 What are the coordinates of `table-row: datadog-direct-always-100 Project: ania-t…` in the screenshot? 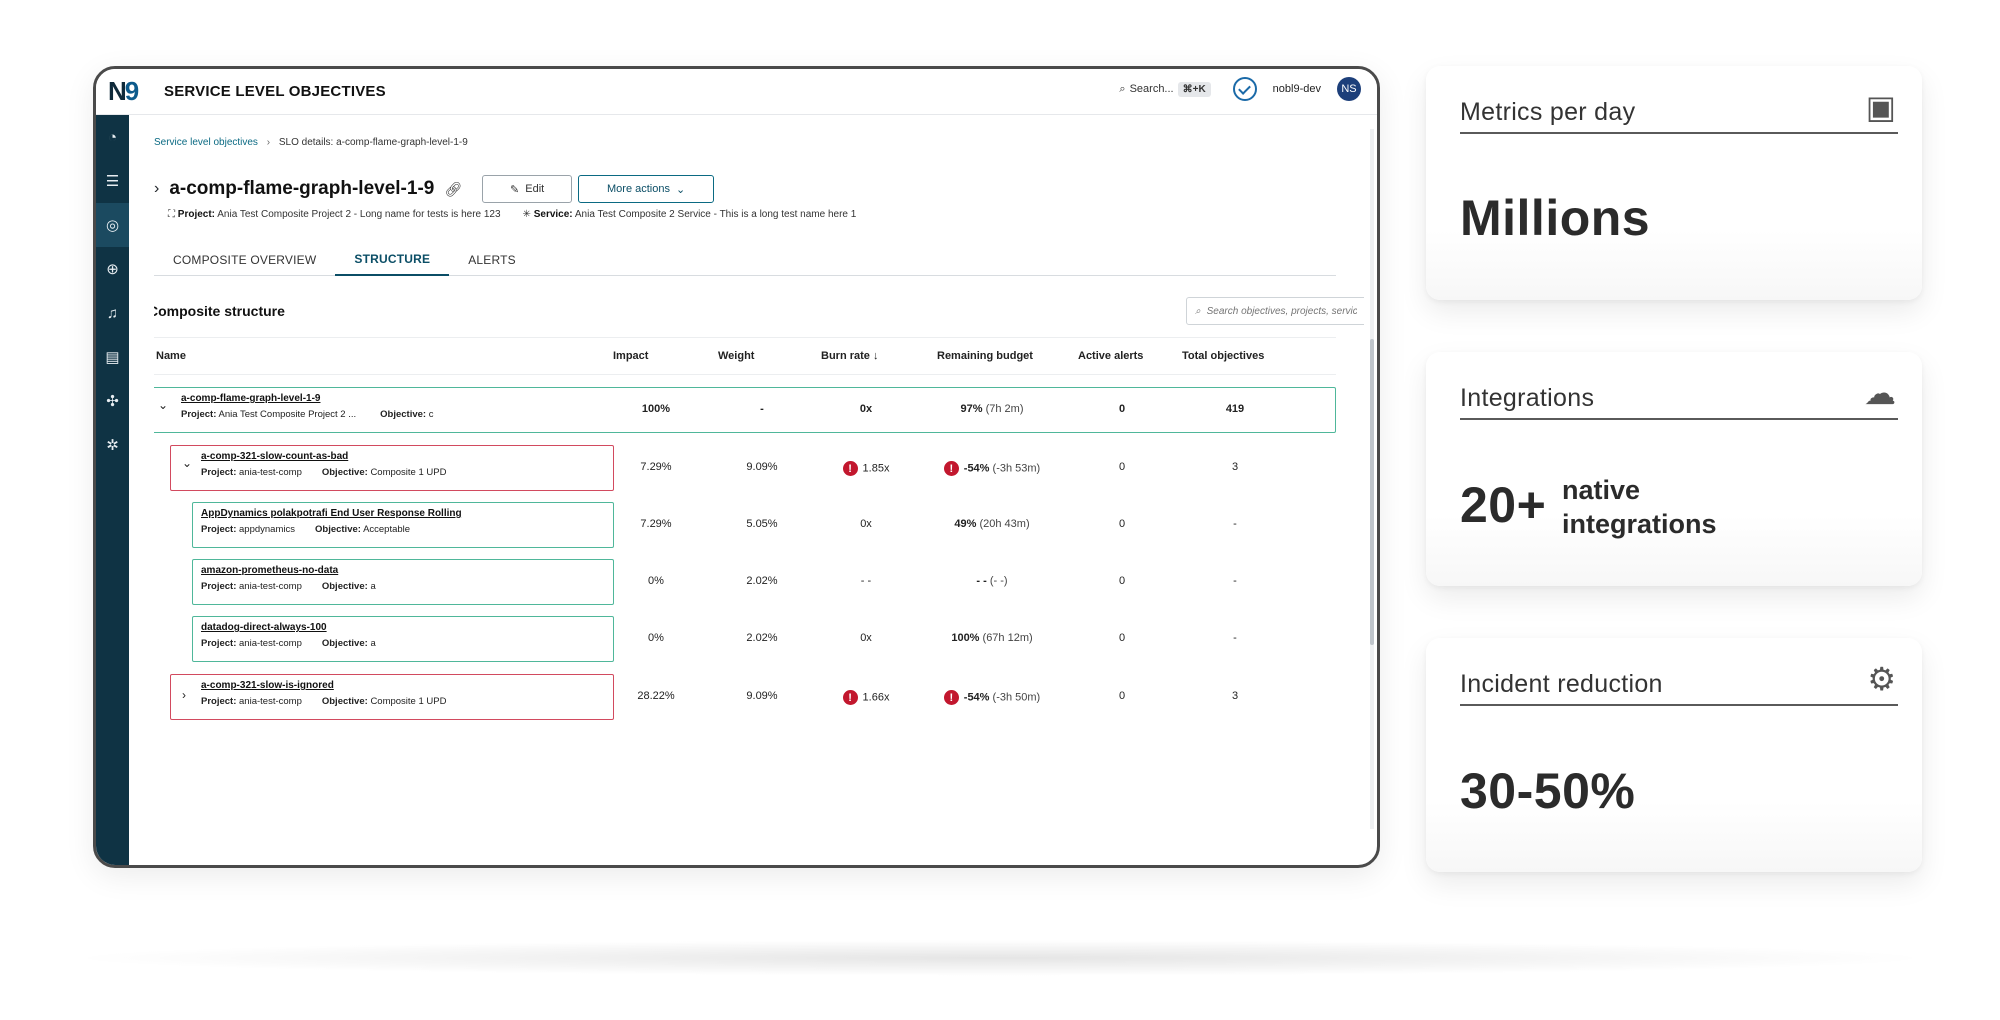 It's located at (749, 639).